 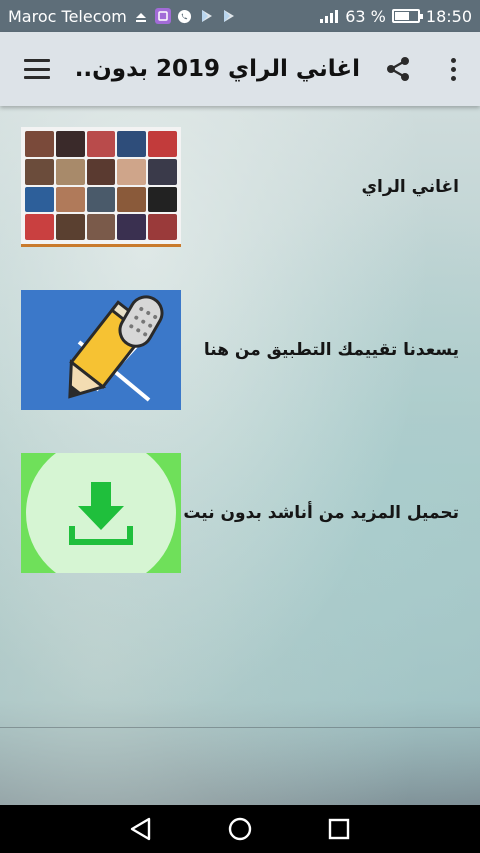 I want to click on status-bar: Maroc Telecom 63 % 18:50, so click(x=240, y=16).